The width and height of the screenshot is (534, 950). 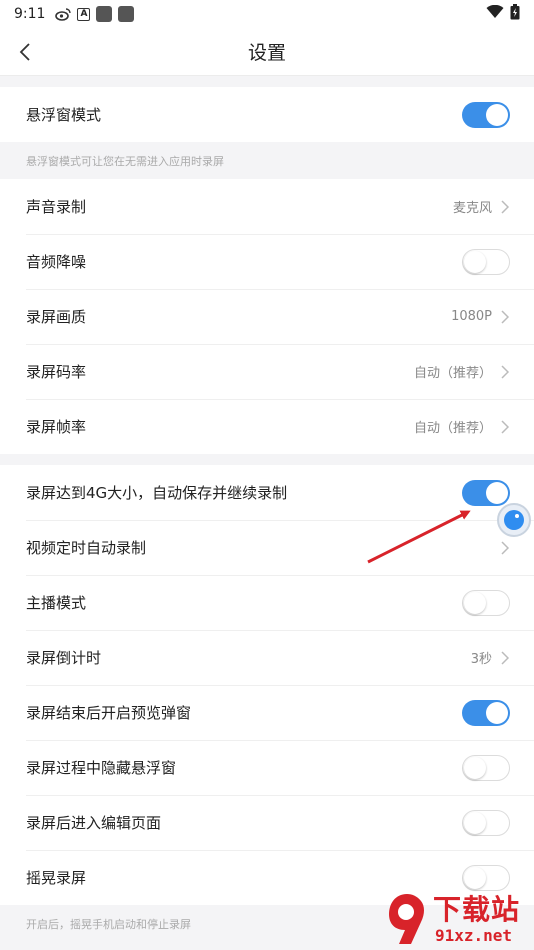 I want to click on settings-row-framerate: 录屏帧率 自动（推荐）, so click(x=267, y=426).